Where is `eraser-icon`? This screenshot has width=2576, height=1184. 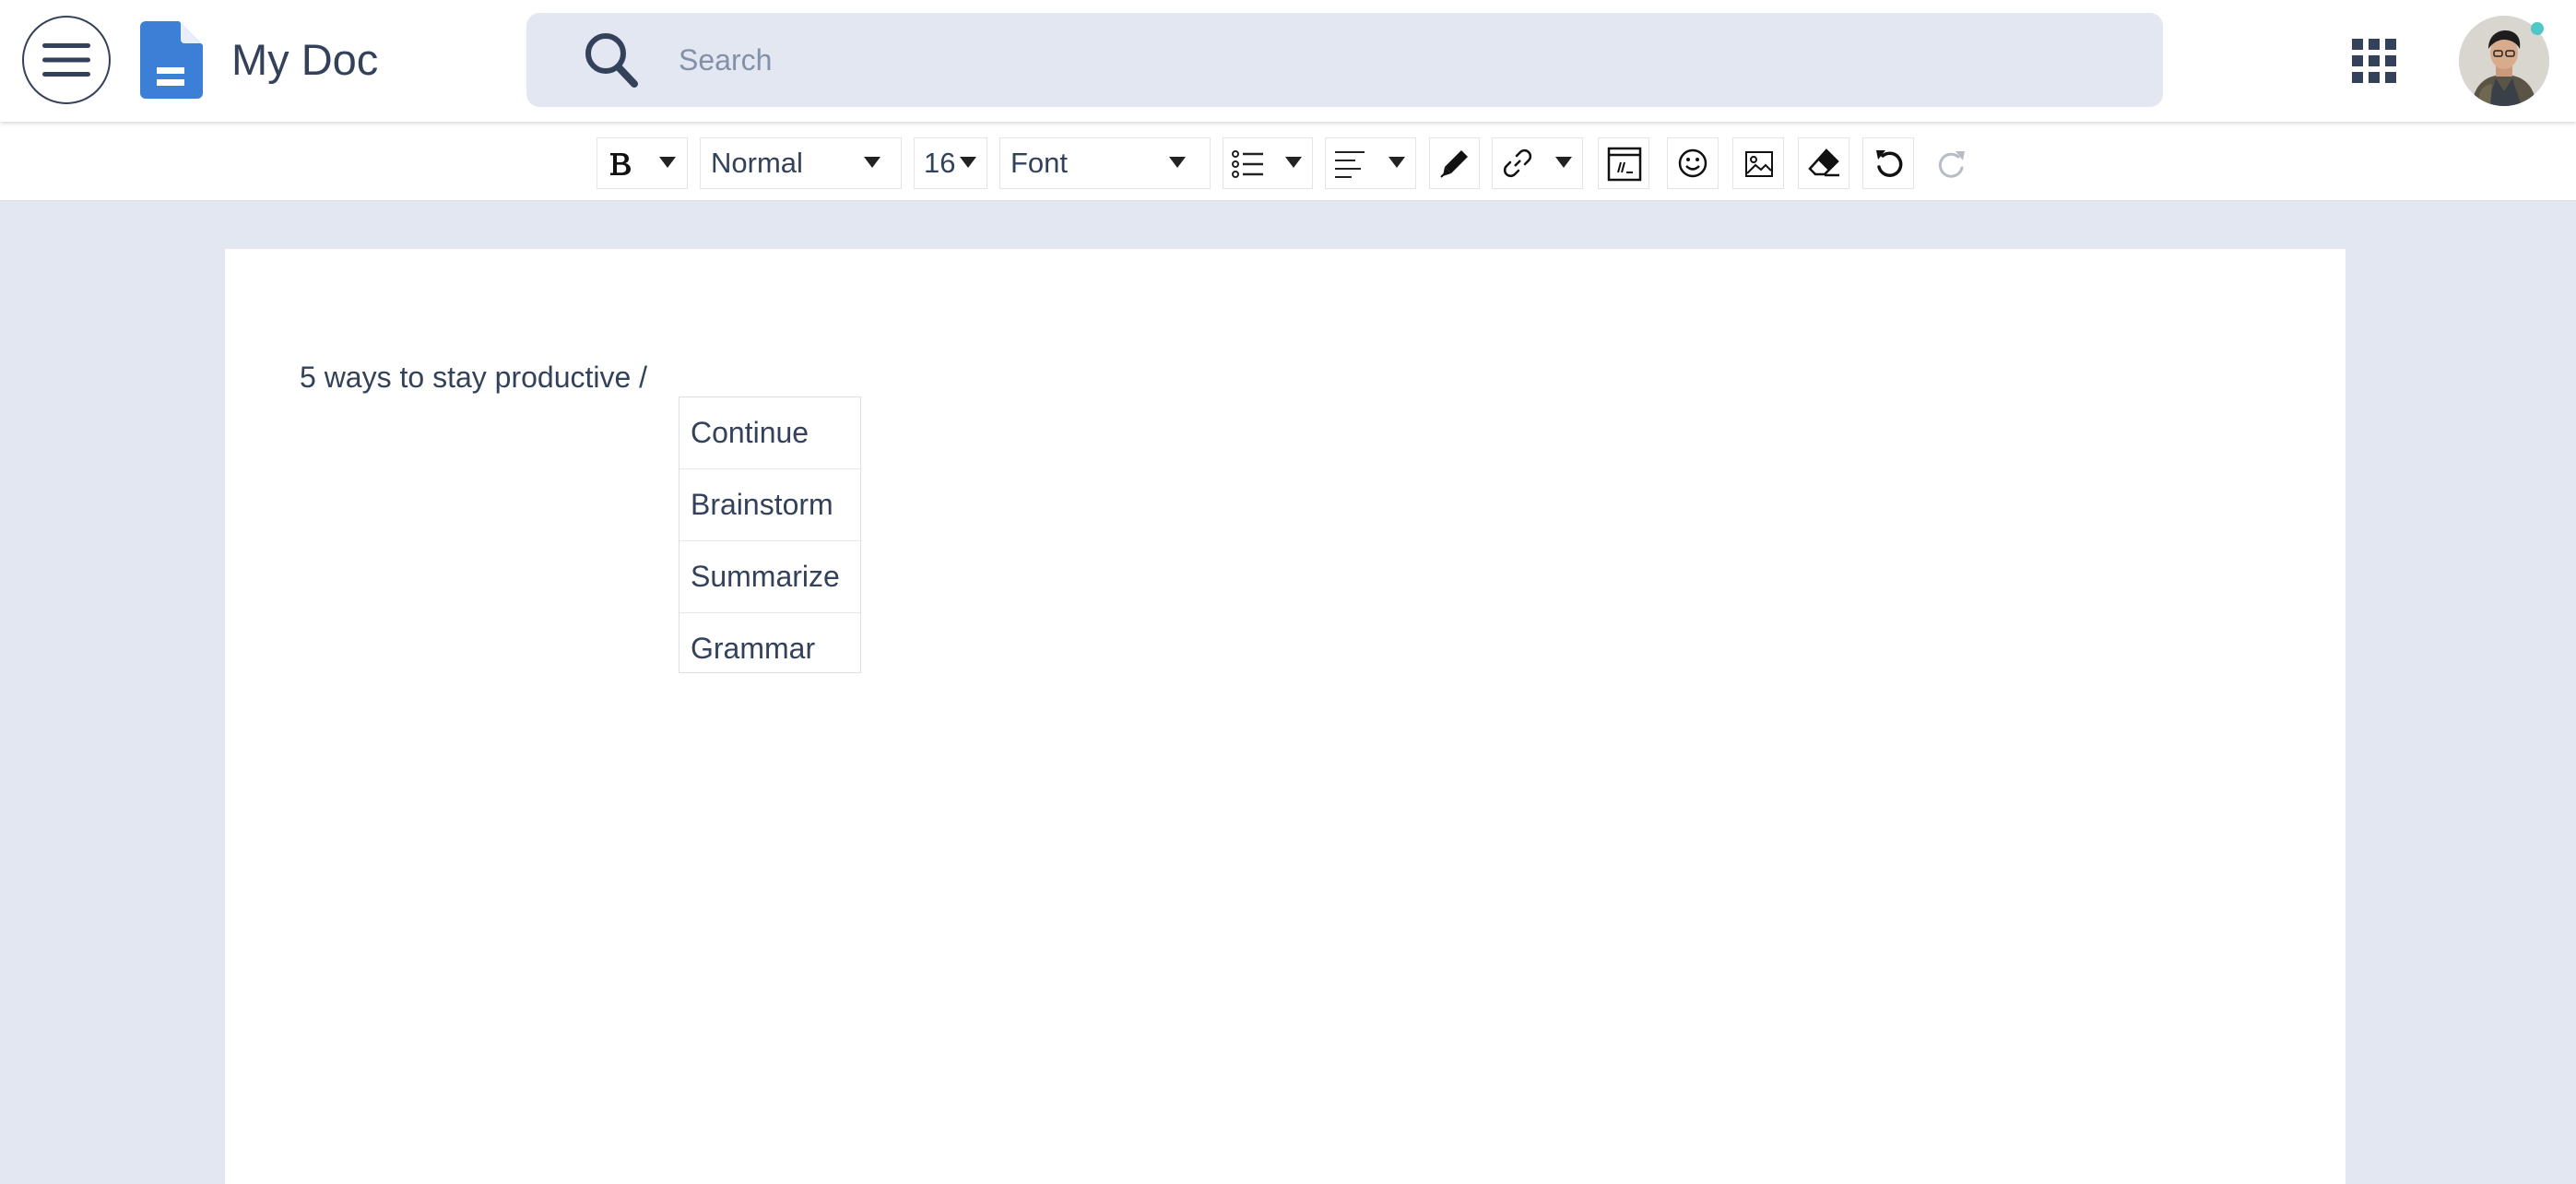 eraser-icon is located at coordinates (1823, 162).